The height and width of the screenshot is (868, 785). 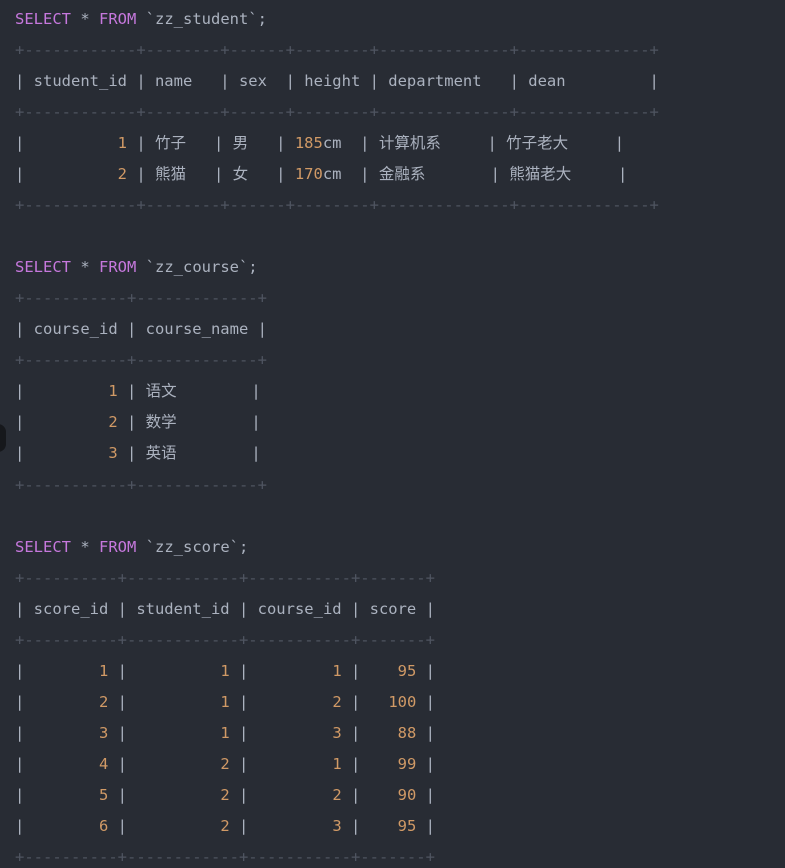 I want to click on score-row: | 1 | 1 | 1 | 95 |, so click(x=225, y=671).